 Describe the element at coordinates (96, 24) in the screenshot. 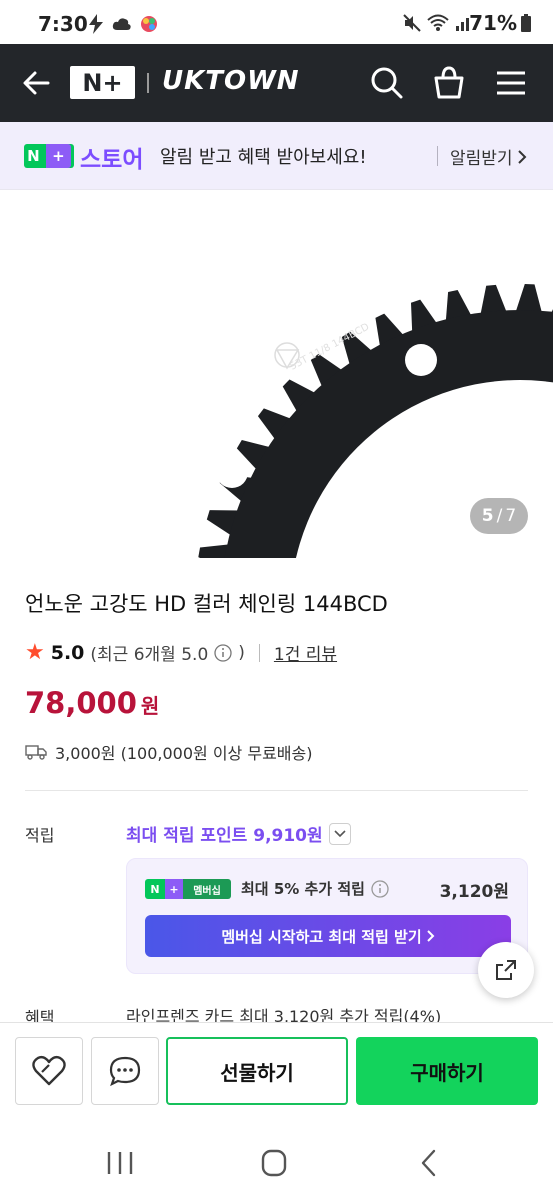

I see `bolt-icon` at that location.